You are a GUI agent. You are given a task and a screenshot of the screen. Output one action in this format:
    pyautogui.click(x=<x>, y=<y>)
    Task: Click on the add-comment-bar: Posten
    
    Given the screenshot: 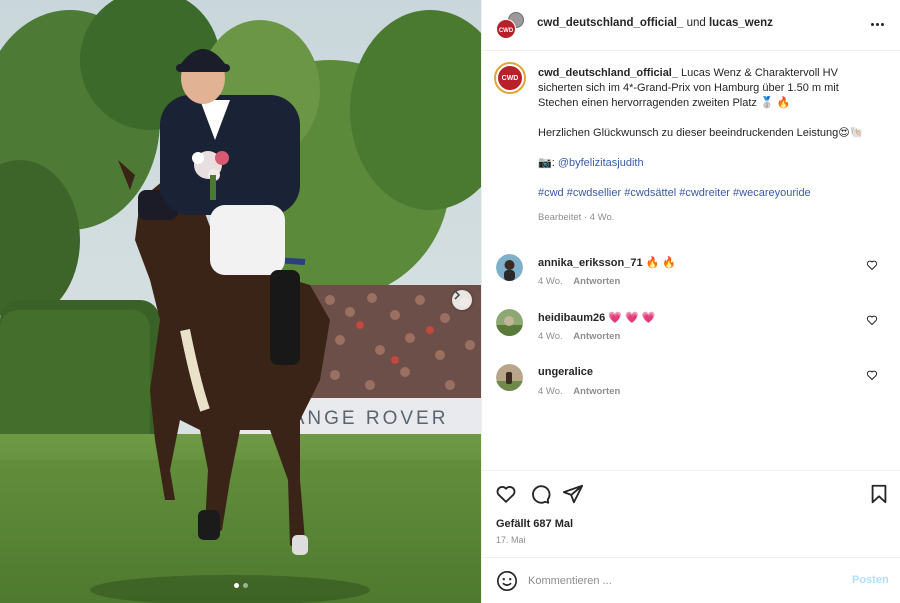 What is the action you would take?
    pyautogui.click(x=691, y=580)
    